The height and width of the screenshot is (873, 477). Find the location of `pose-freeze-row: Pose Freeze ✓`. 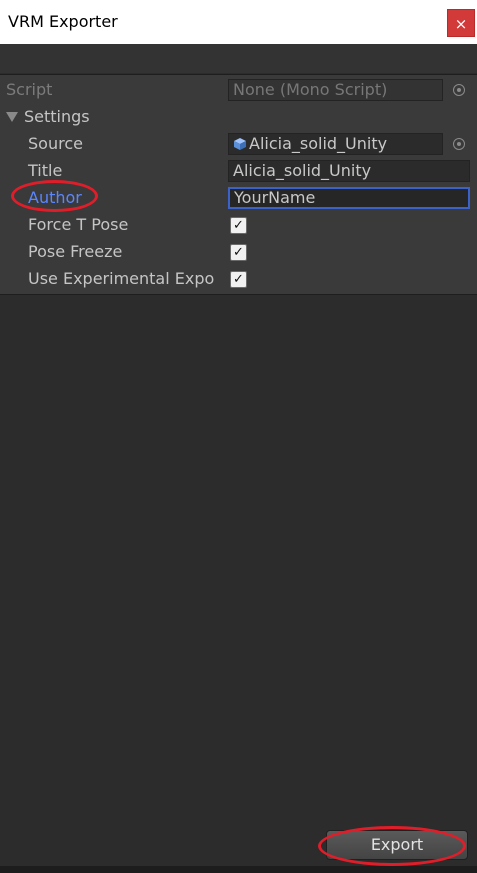

pose-freeze-row: Pose Freeze ✓ is located at coordinates (238, 252).